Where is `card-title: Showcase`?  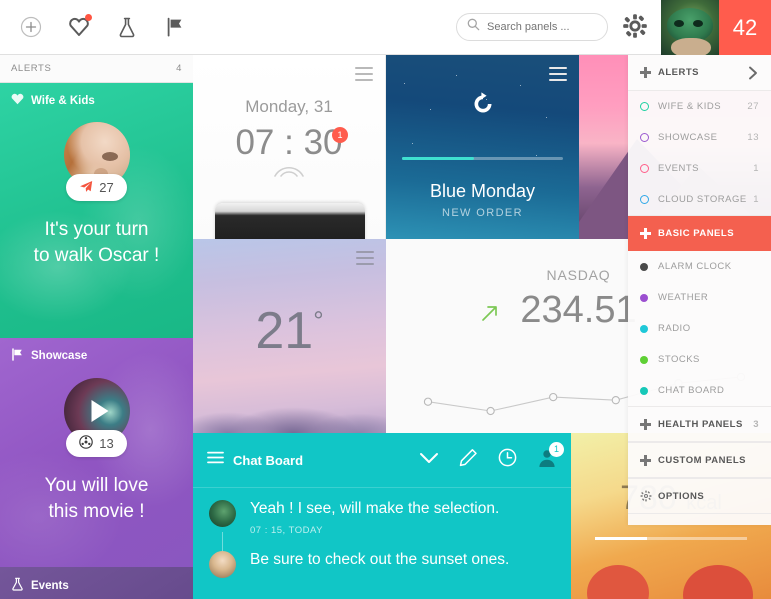
card-title: Showcase is located at coordinates (59, 356).